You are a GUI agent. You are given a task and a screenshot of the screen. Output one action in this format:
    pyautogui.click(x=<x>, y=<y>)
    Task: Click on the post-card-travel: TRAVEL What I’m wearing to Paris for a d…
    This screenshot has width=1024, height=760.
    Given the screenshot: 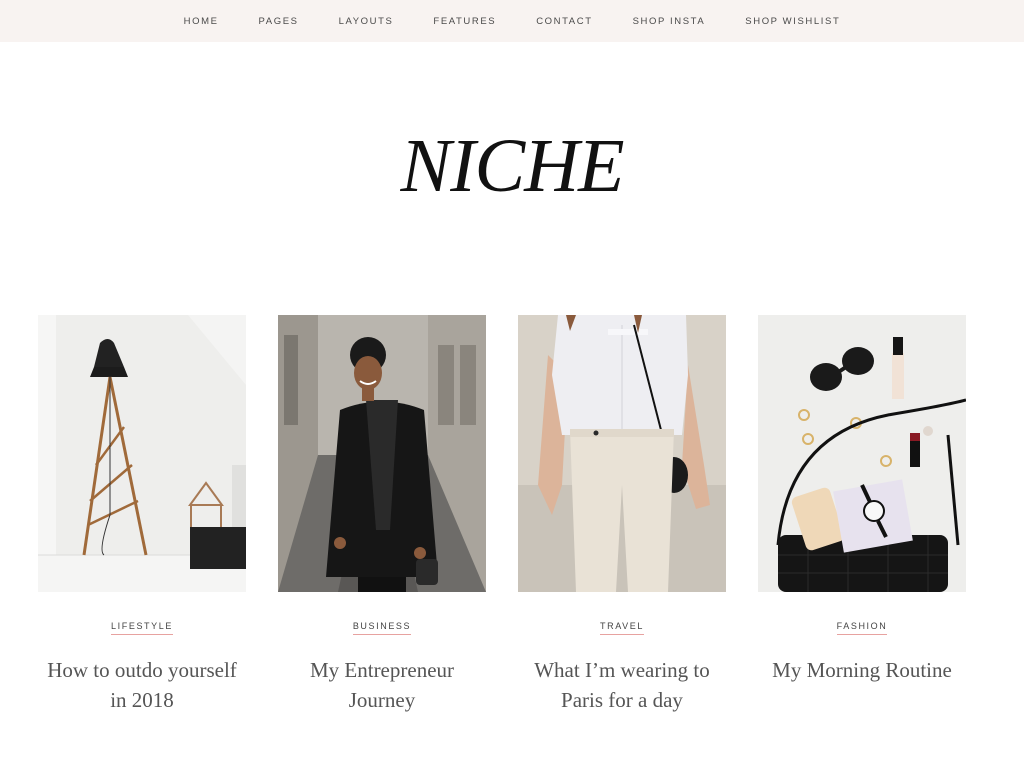 What is the action you would take?
    pyautogui.click(x=622, y=515)
    